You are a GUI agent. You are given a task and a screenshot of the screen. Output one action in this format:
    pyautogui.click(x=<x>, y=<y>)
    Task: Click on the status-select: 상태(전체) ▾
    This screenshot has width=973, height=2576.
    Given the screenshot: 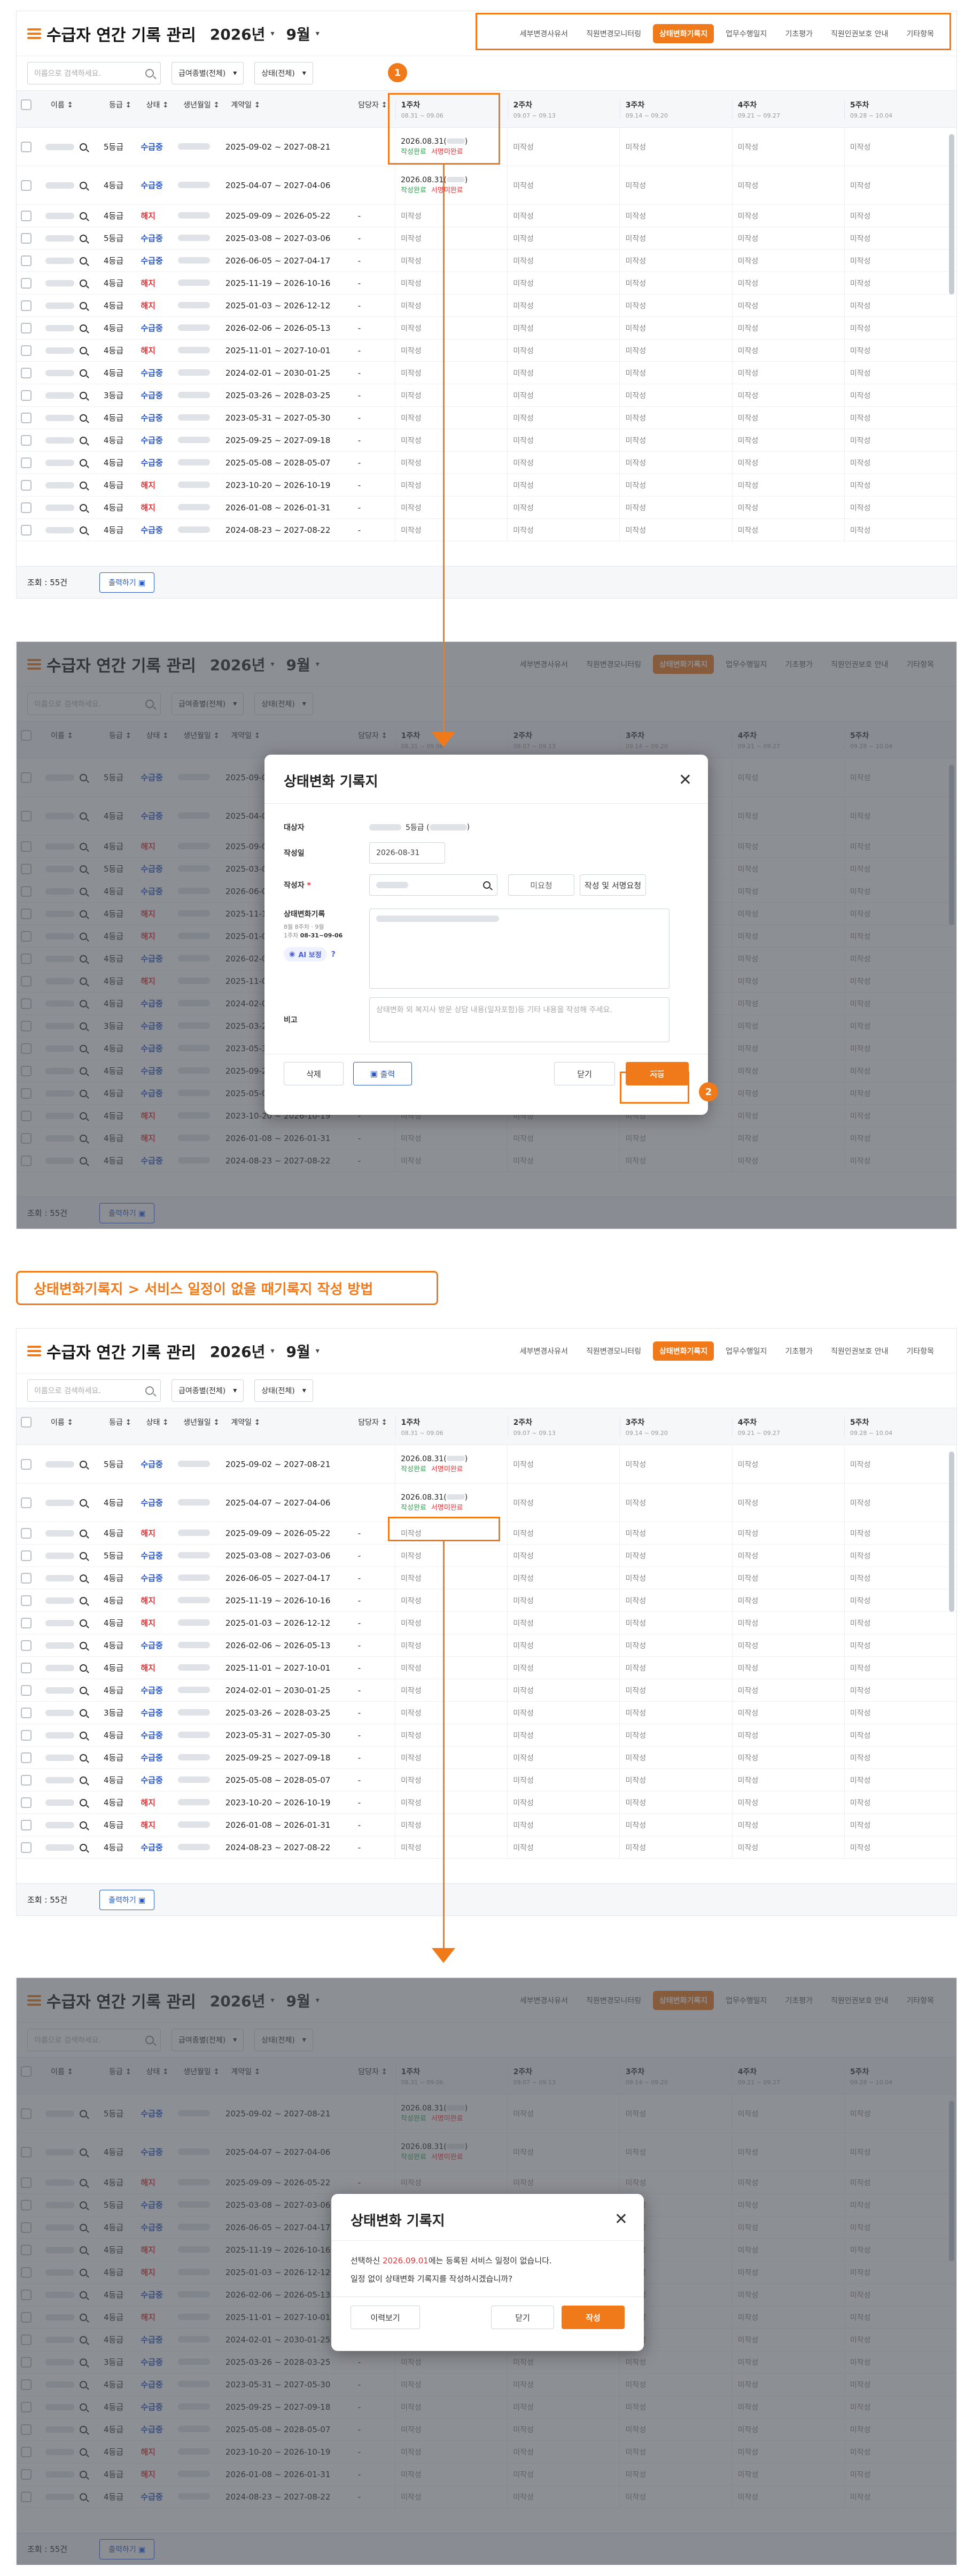 What is the action you would take?
    pyautogui.click(x=283, y=73)
    